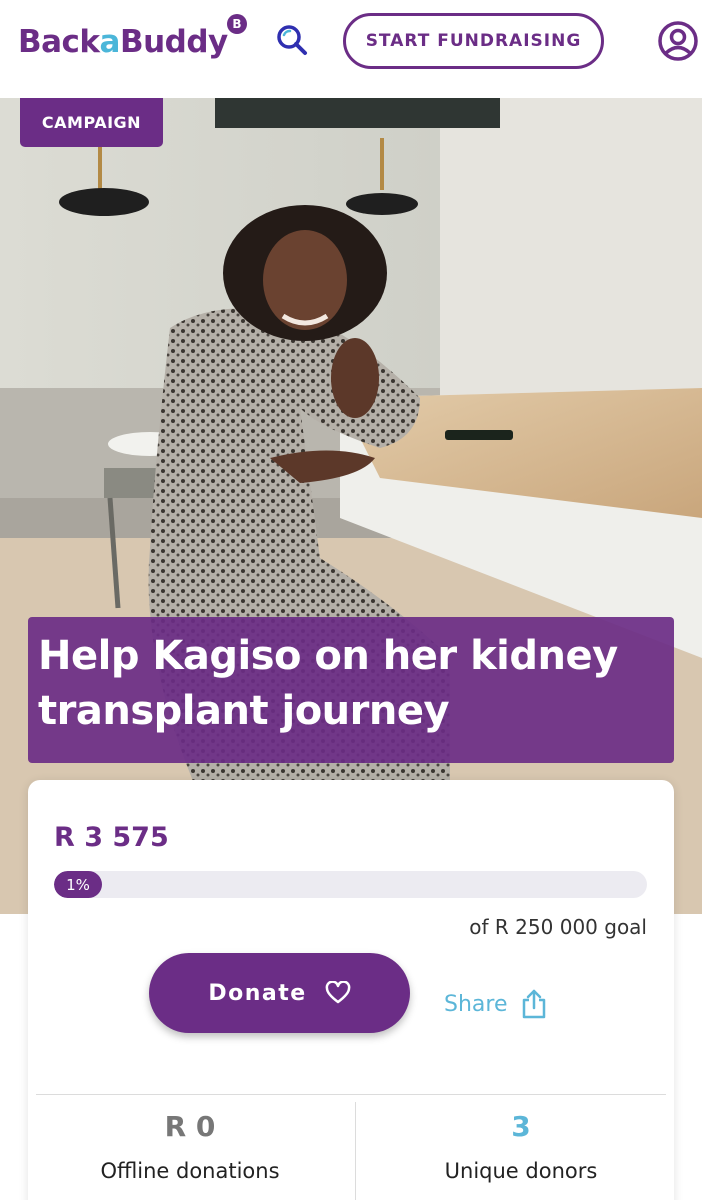  I want to click on progress-fill: 1%, so click(78, 884).